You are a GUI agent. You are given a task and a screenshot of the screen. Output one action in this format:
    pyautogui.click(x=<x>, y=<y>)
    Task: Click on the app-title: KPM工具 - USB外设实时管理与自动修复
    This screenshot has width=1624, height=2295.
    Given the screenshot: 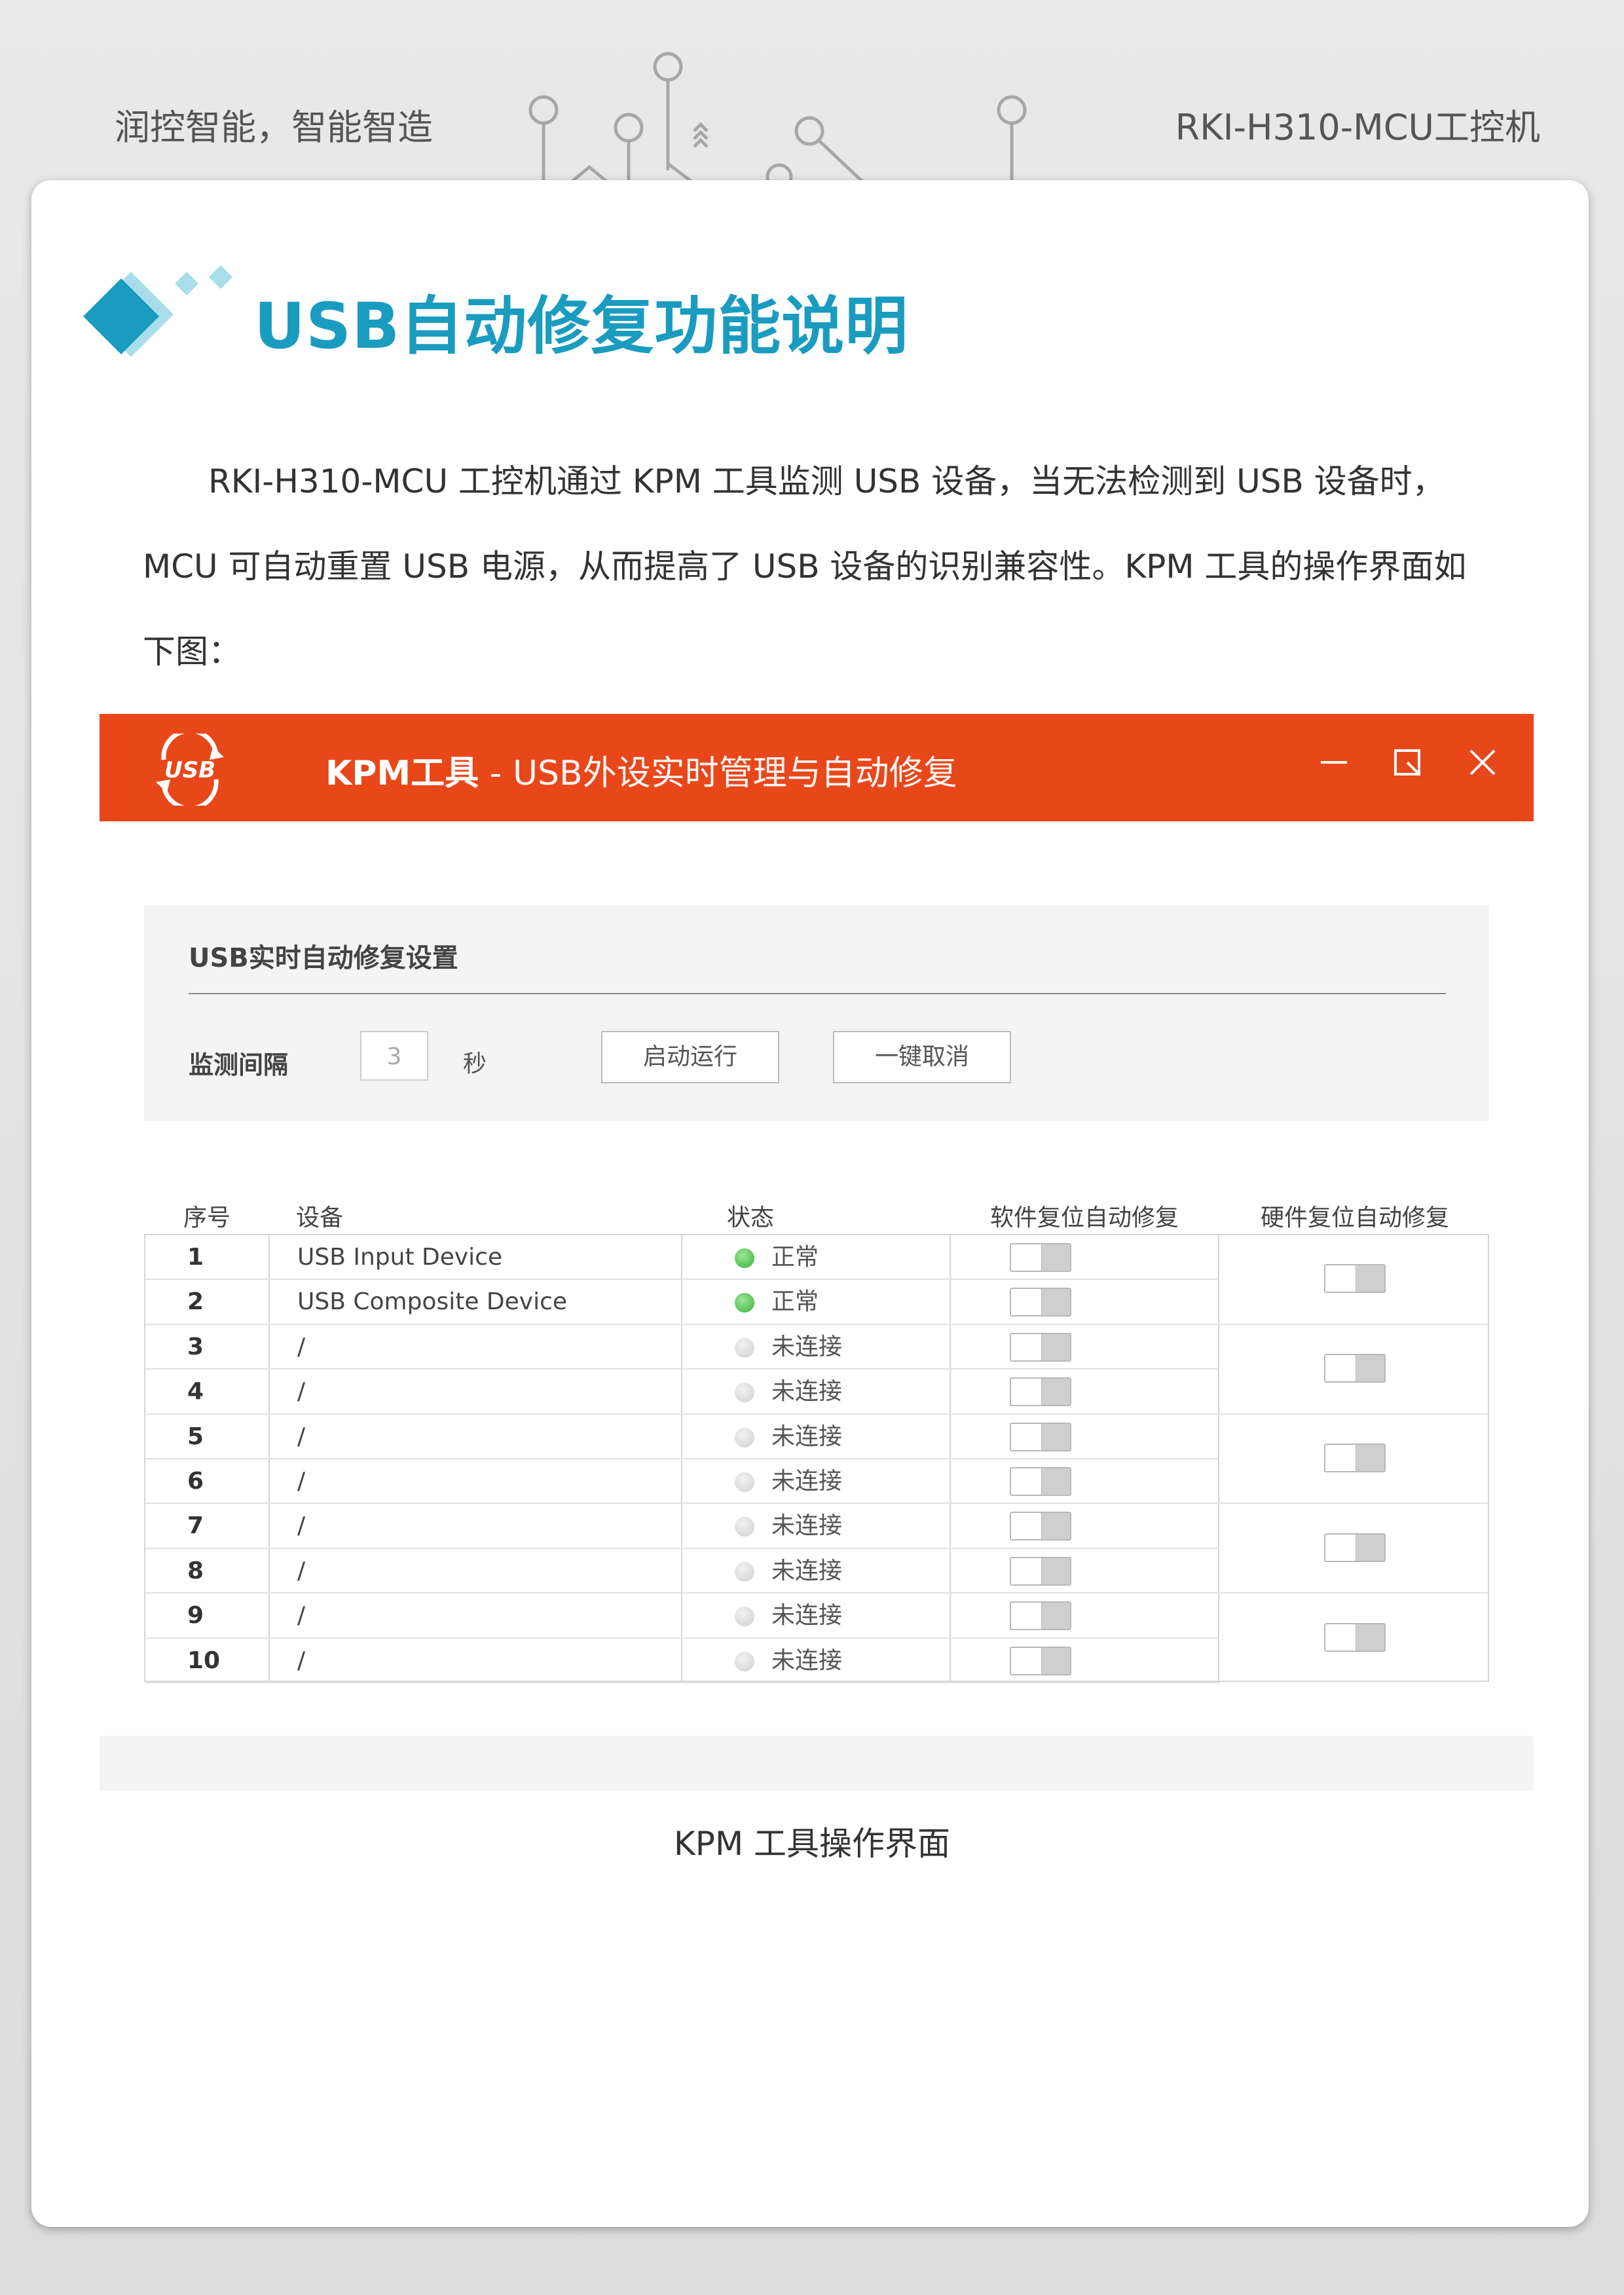 What is the action you would take?
    pyautogui.click(x=641, y=769)
    